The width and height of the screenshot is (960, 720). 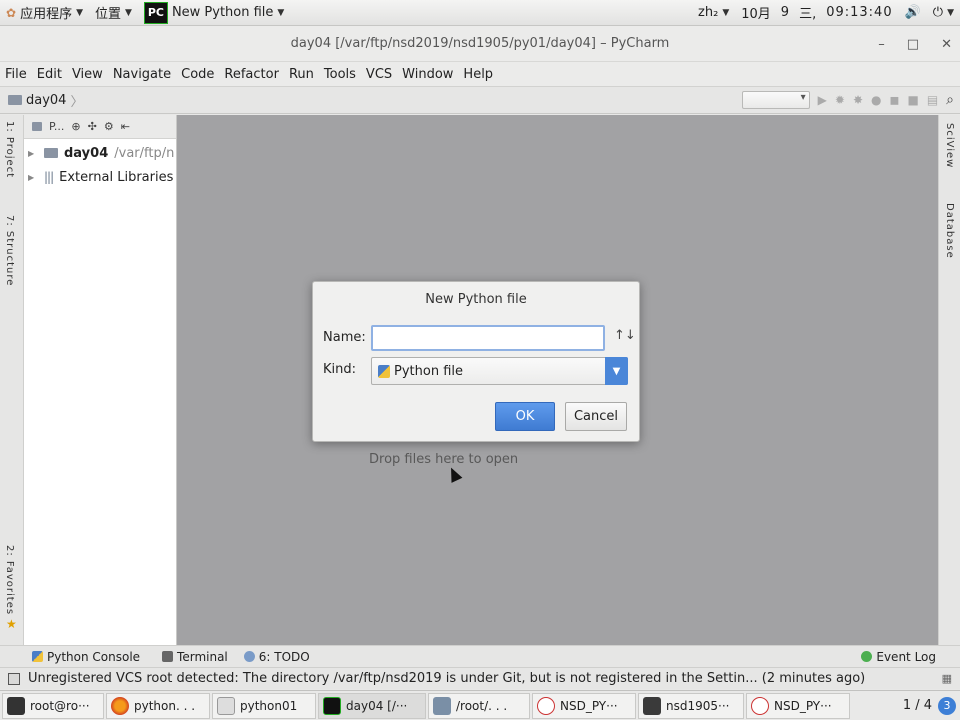 What do you see at coordinates (158, 705) in the screenshot?
I see `task-firefox: python. . .` at bounding box center [158, 705].